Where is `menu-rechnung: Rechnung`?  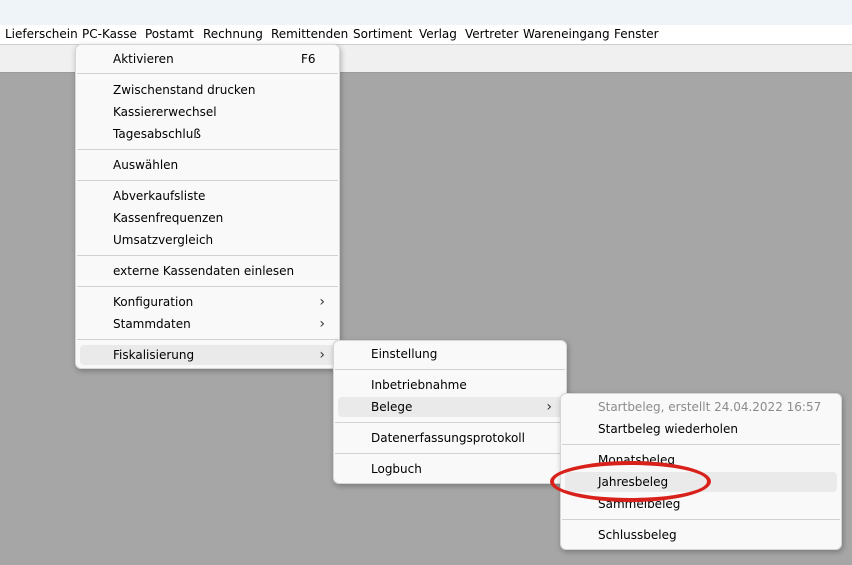
menu-rechnung: Rechnung is located at coordinates (233, 34).